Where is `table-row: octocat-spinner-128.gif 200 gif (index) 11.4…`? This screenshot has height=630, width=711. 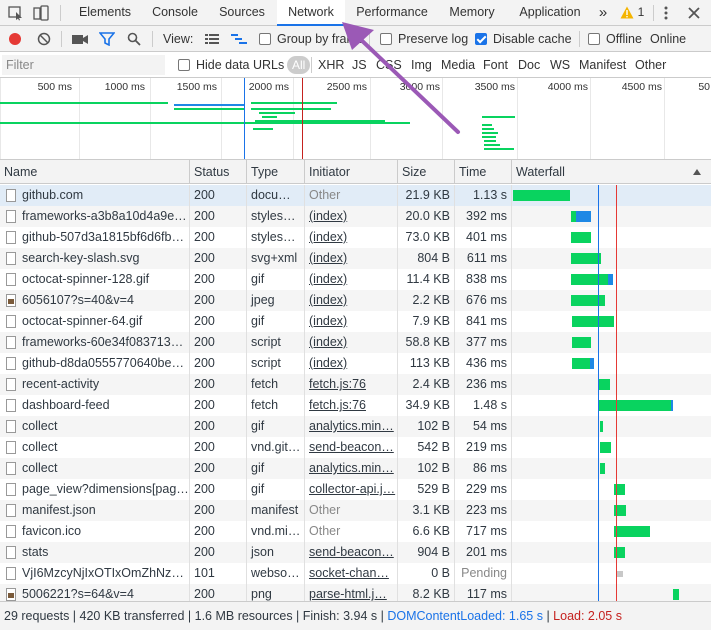
table-row: octocat-spinner-128.gif 200 gif (index) 11.4… is located at coordinates (355, 279).